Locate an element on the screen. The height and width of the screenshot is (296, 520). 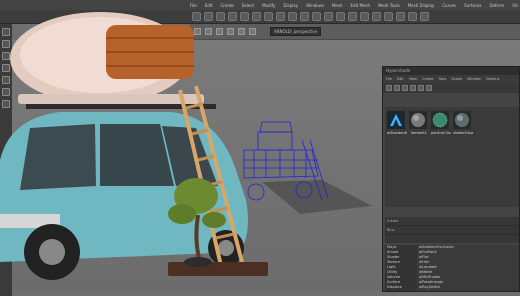
hypershade-title: Hypershade is located at coordinates (451, 71).